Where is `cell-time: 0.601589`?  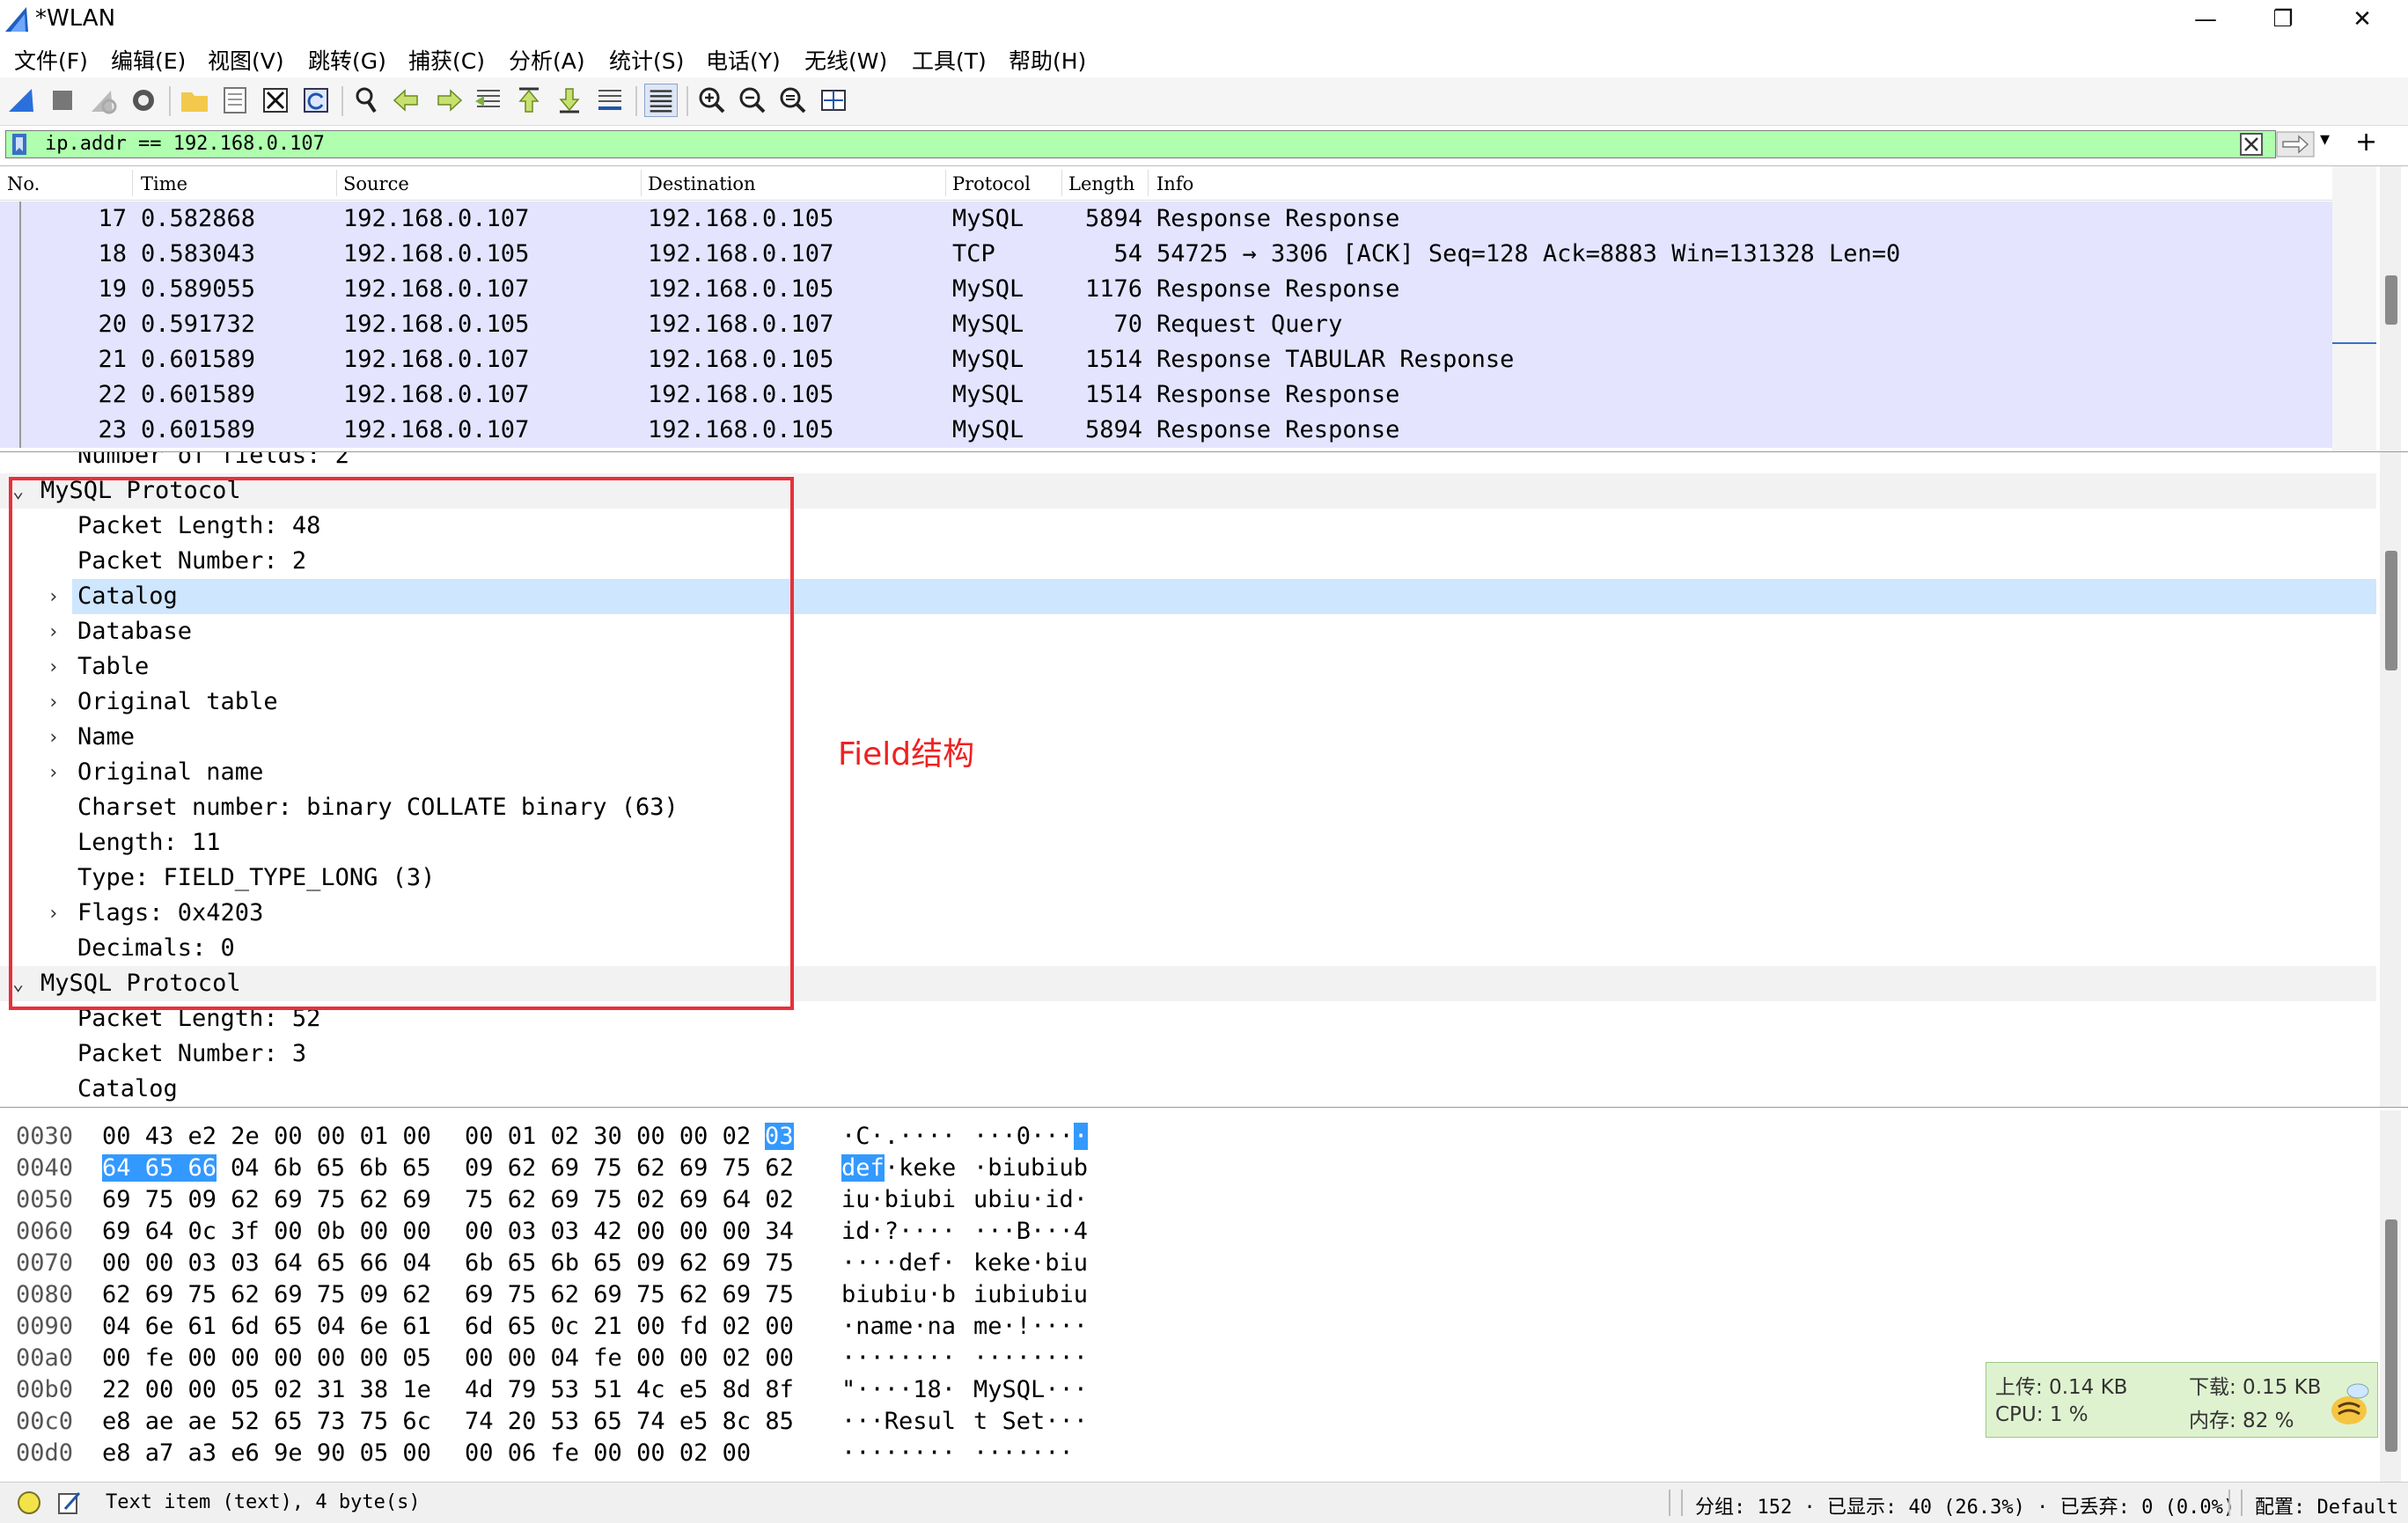 cell-time: 0.601589 is located at coordinates (198, 395).